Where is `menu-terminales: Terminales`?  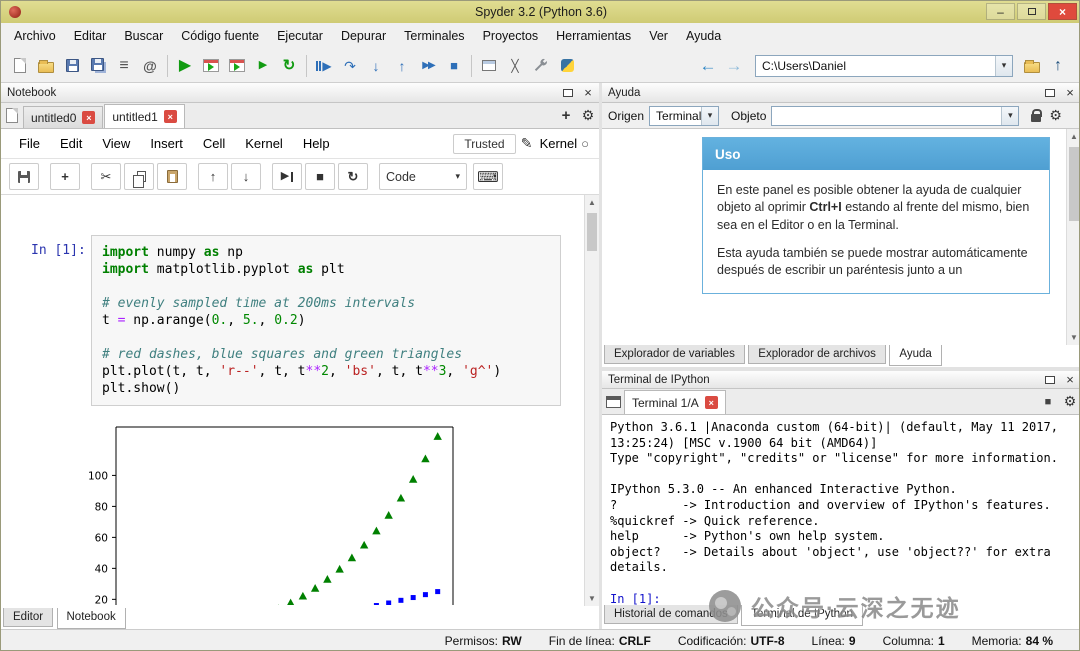
menu-terminales: Terminales is located at coordinates (434, 36).